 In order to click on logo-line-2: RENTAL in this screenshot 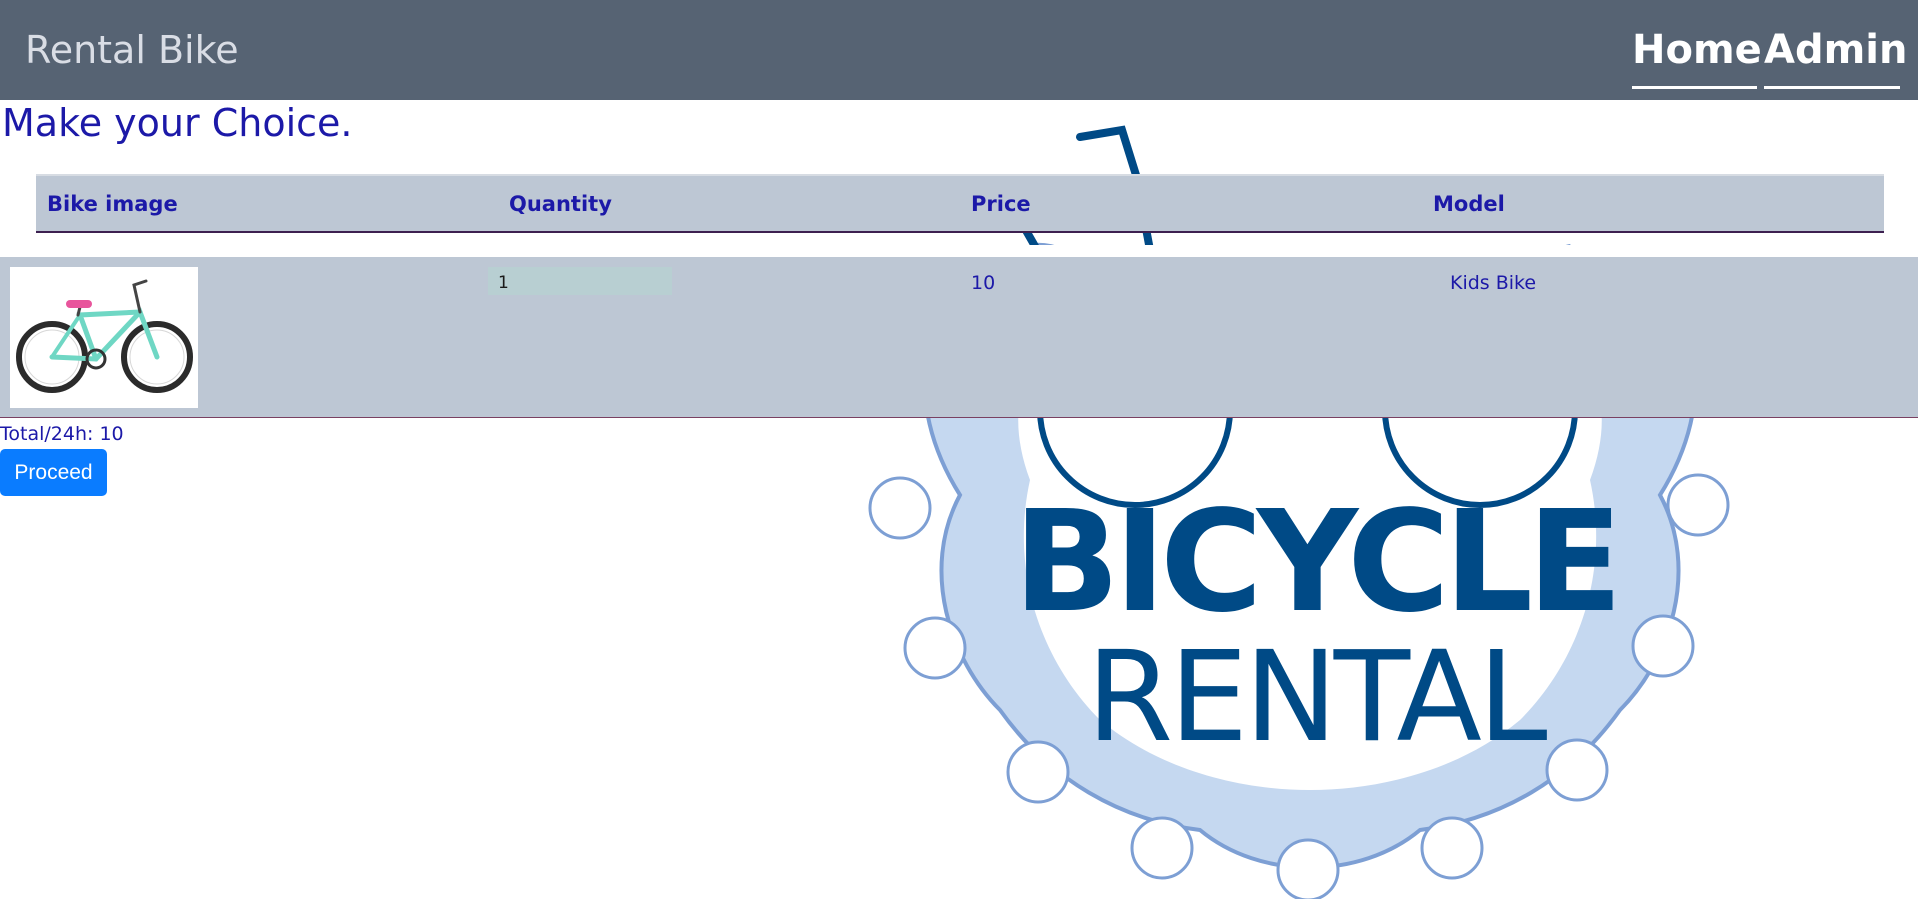, I will do `click(1316, 697)`.